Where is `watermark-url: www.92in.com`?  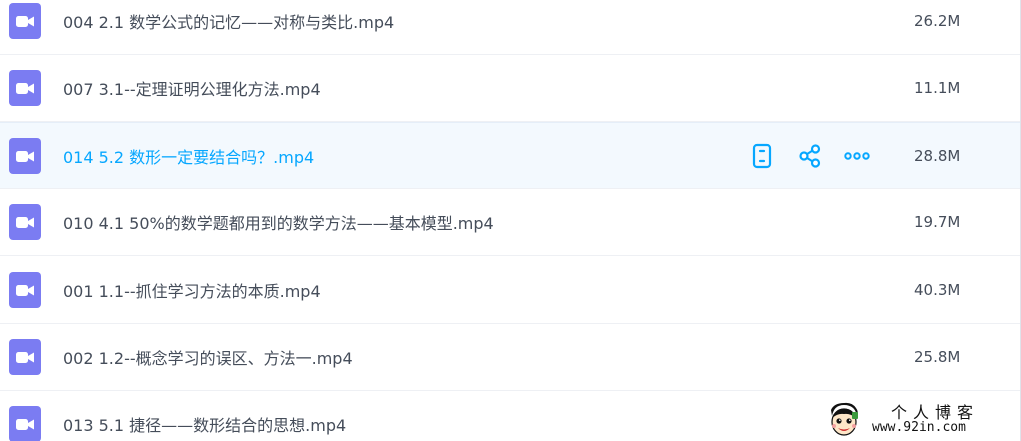 watermark-url: www.92in.com is located at coordinates (919, 427).